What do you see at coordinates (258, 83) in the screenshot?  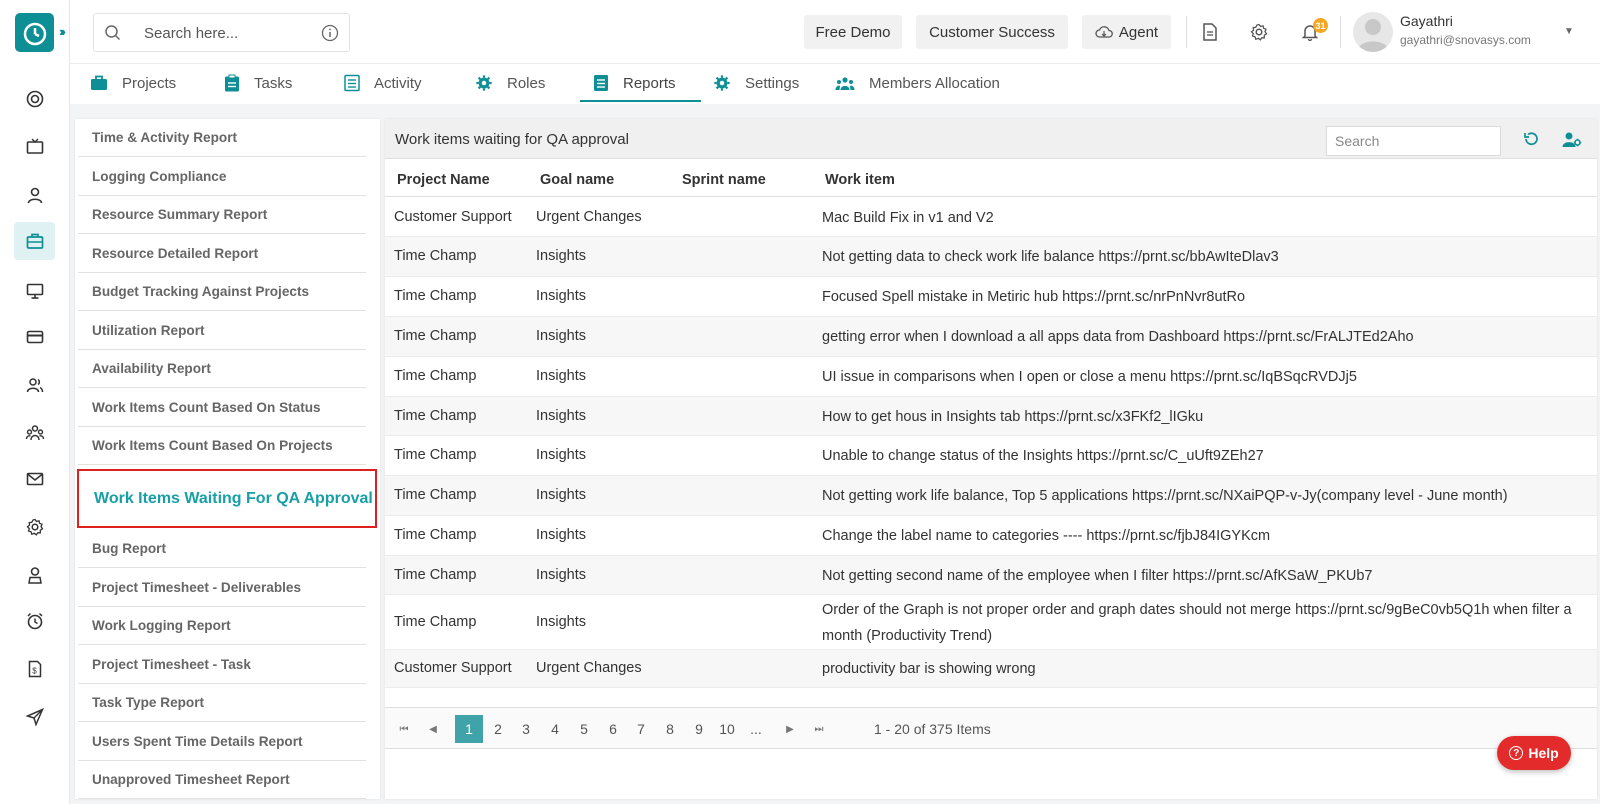 I see `tab-tasks: Tasks` at bounding box center [258, 83].